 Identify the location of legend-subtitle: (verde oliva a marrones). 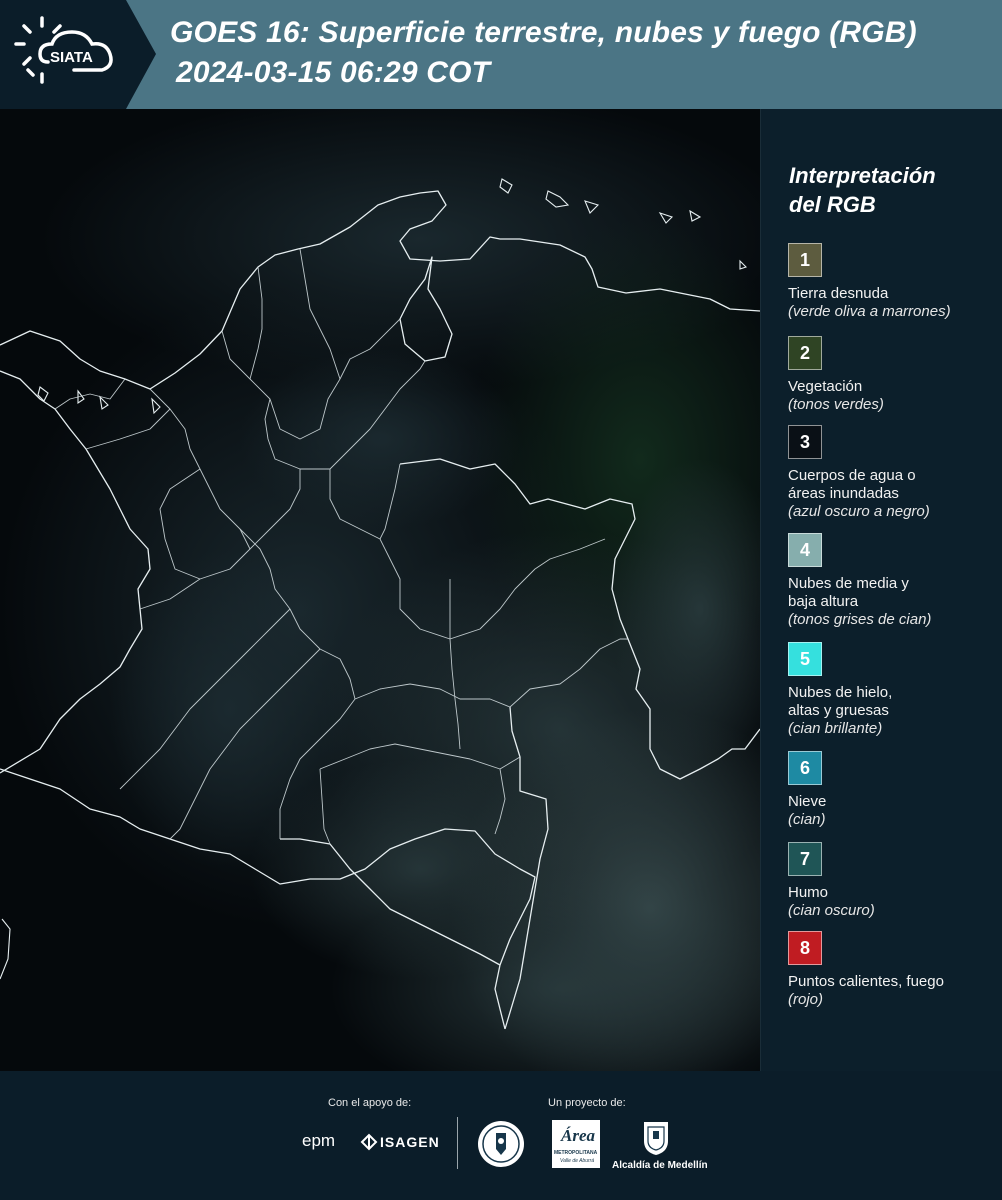
(869, 311).